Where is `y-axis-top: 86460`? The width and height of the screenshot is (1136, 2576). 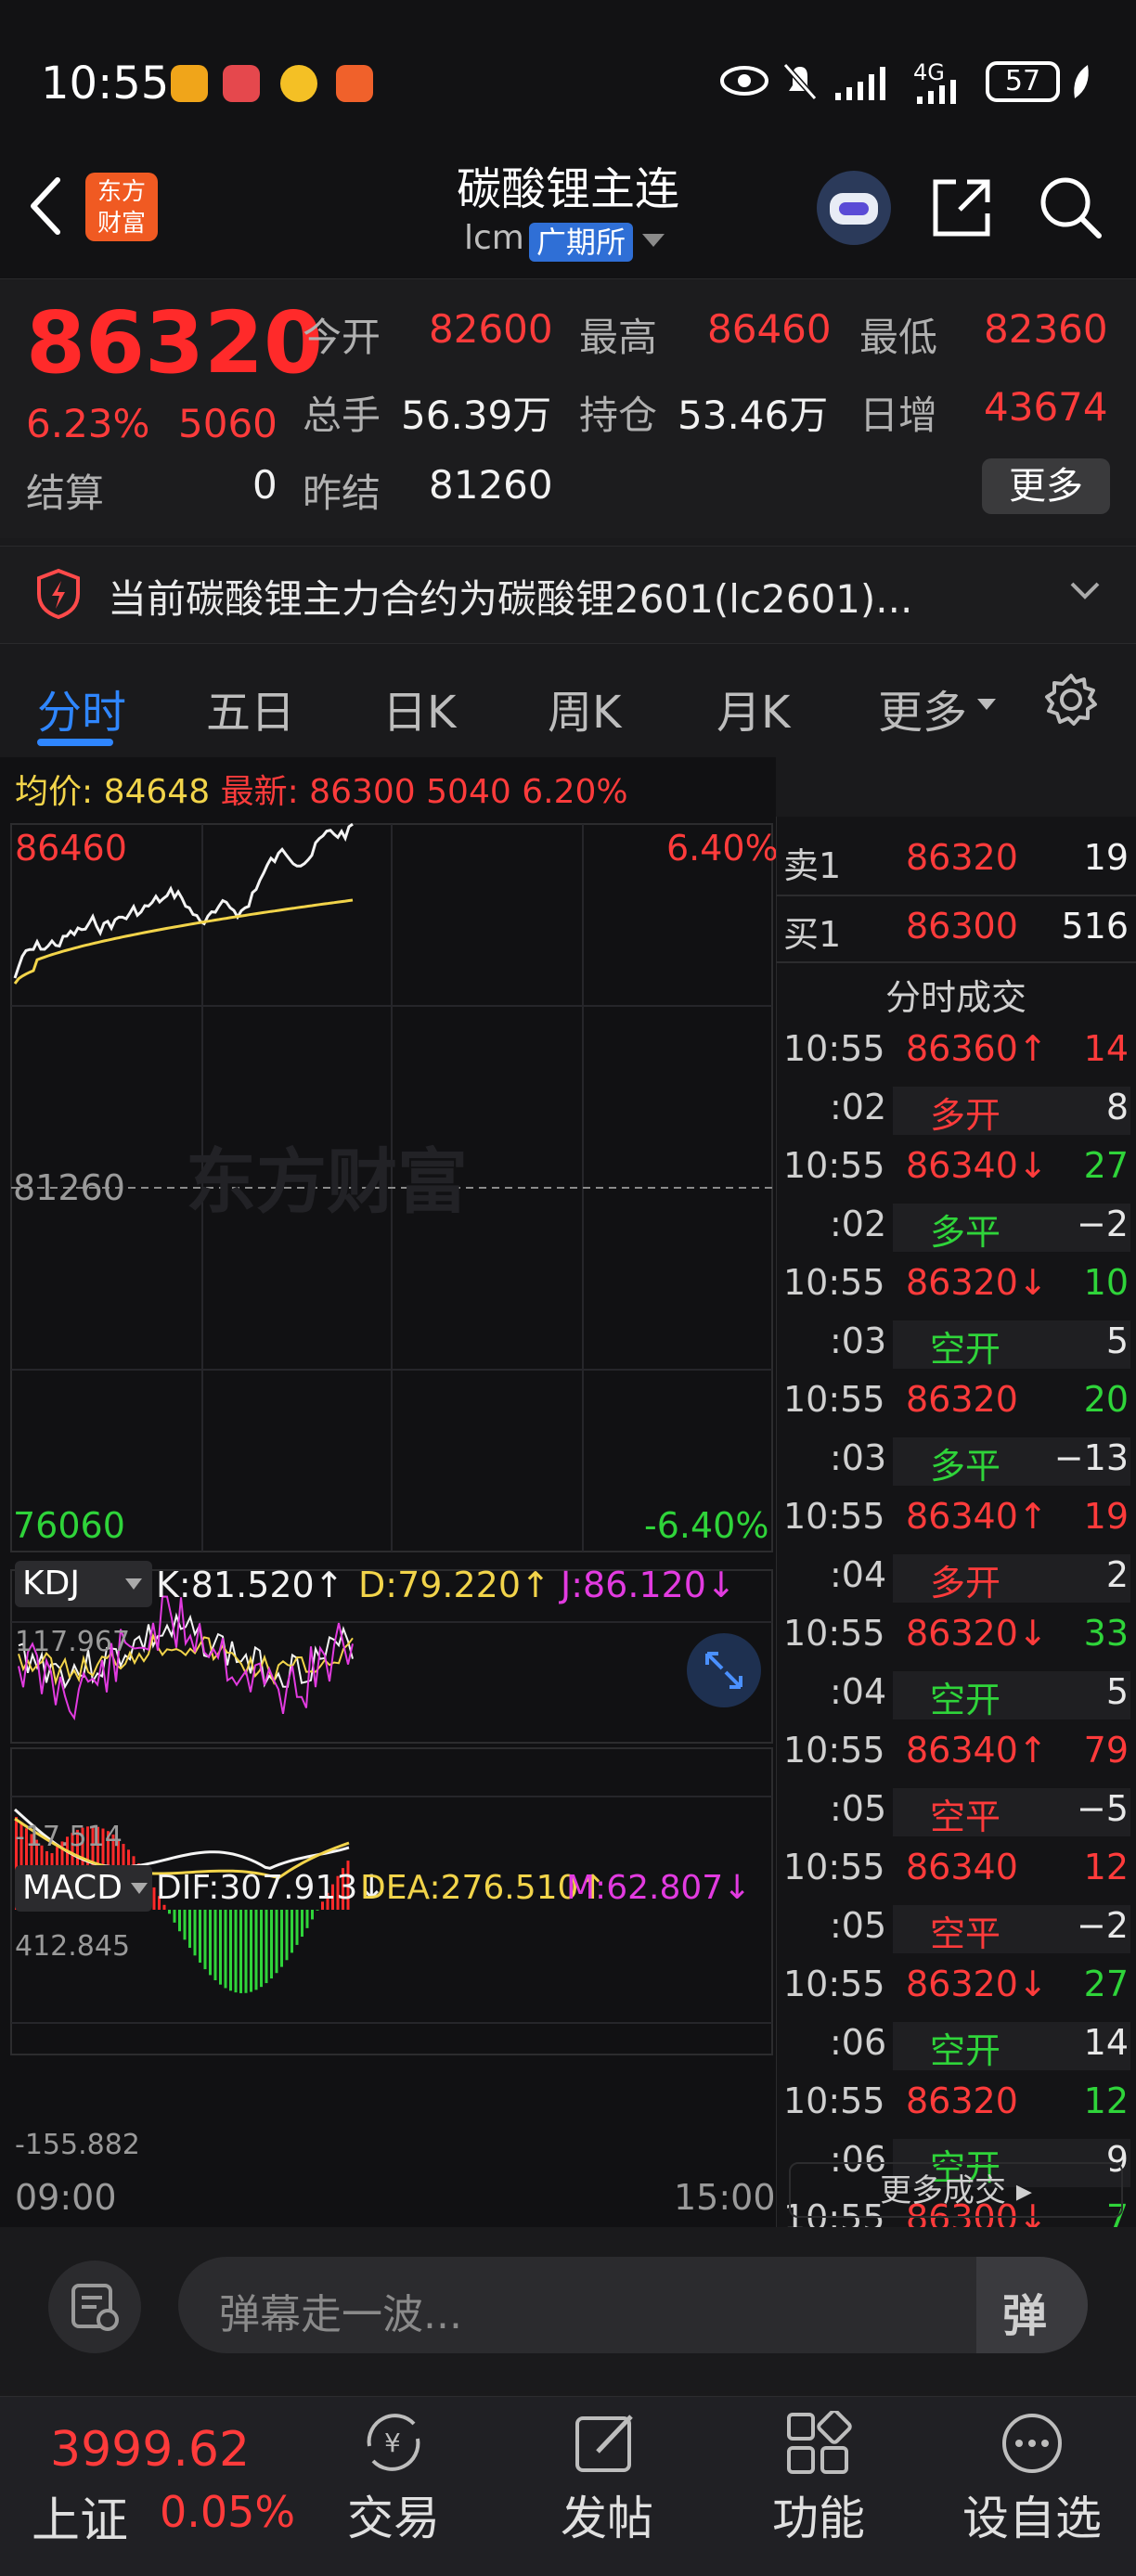 y-axis-top: 86460 is located at coordinates (71, 848).